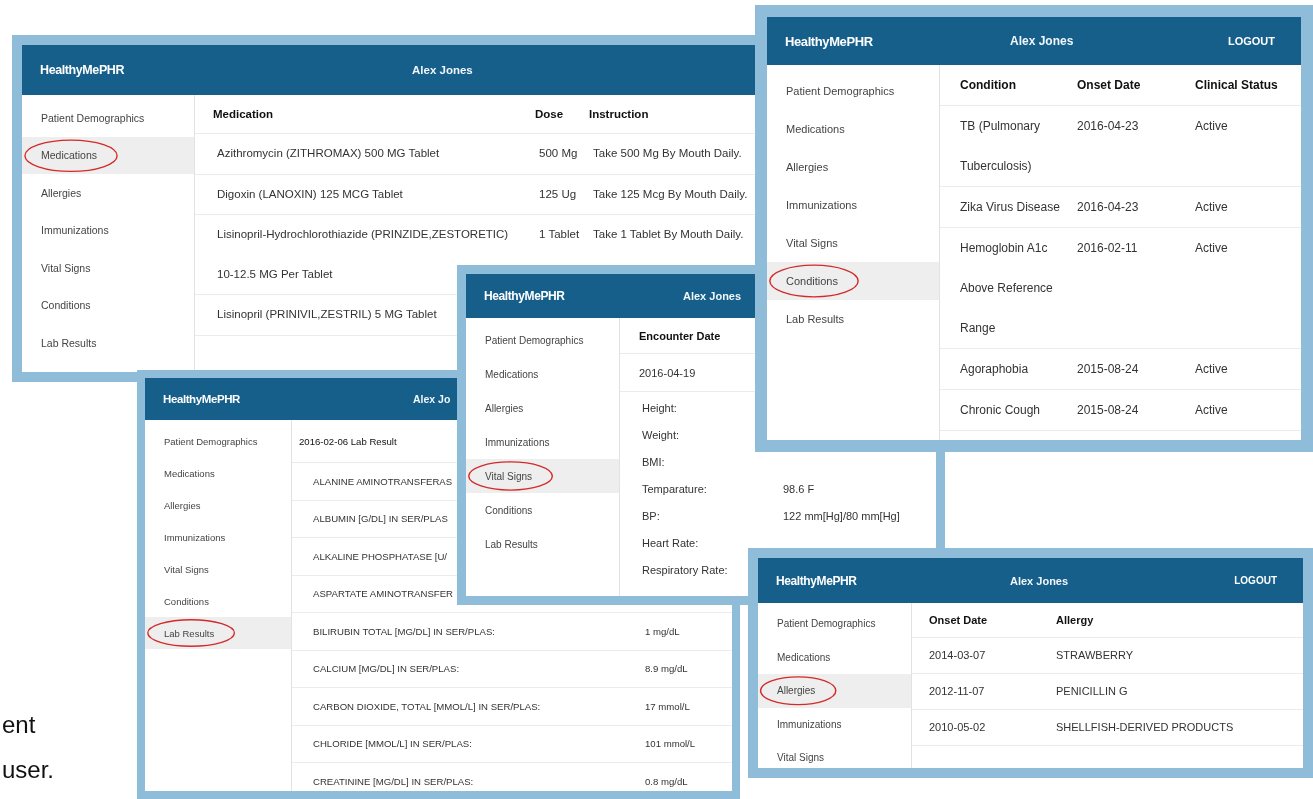 The height and width of the screenshot is (799, 1313). I want to click on table-cell: 2016-04-19, so click(667, 372).